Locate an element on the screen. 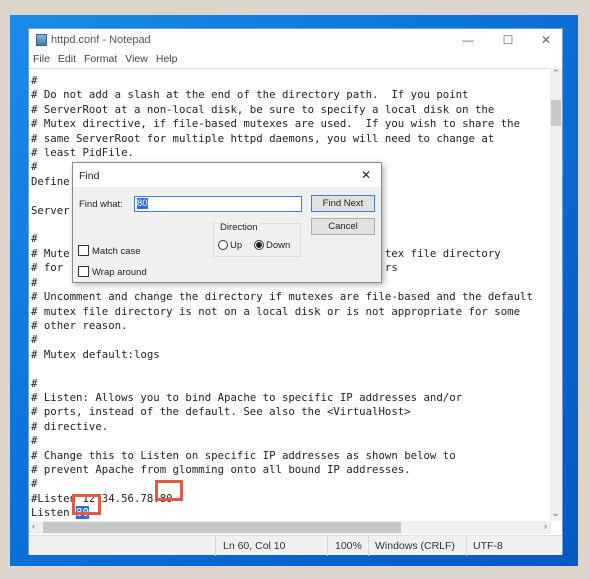  menu-bar: File Edit Format View Help is located at coordinates (103, 59).